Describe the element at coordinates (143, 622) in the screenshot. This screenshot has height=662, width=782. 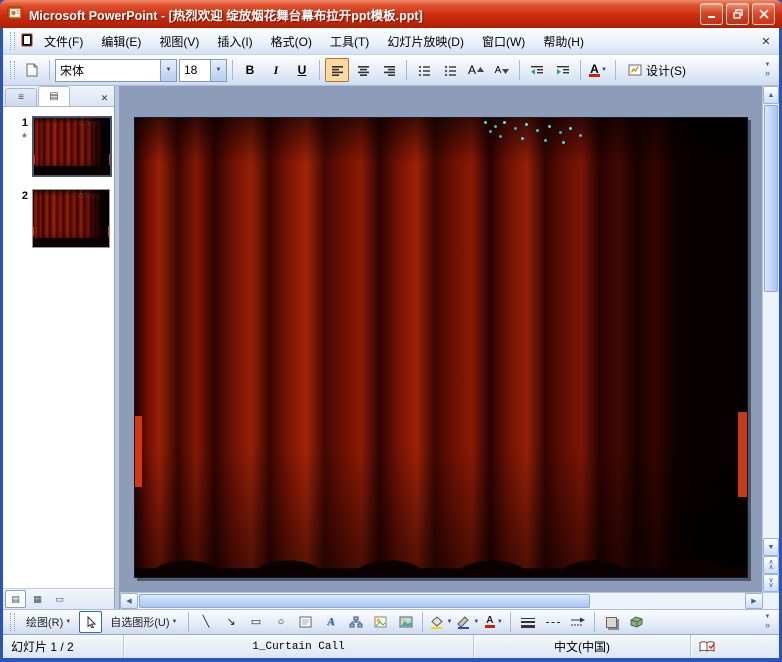
I see `autoshapes-button: 自选图形(U) ▼` at that location.